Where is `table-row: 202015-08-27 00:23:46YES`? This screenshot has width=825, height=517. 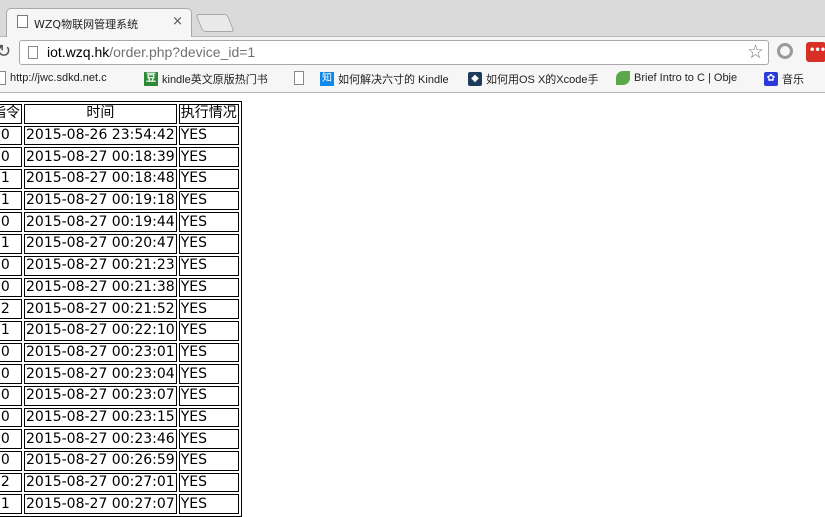
table-row: 202015-08-27 00:23:46YES is located at coordinates (119, 439).